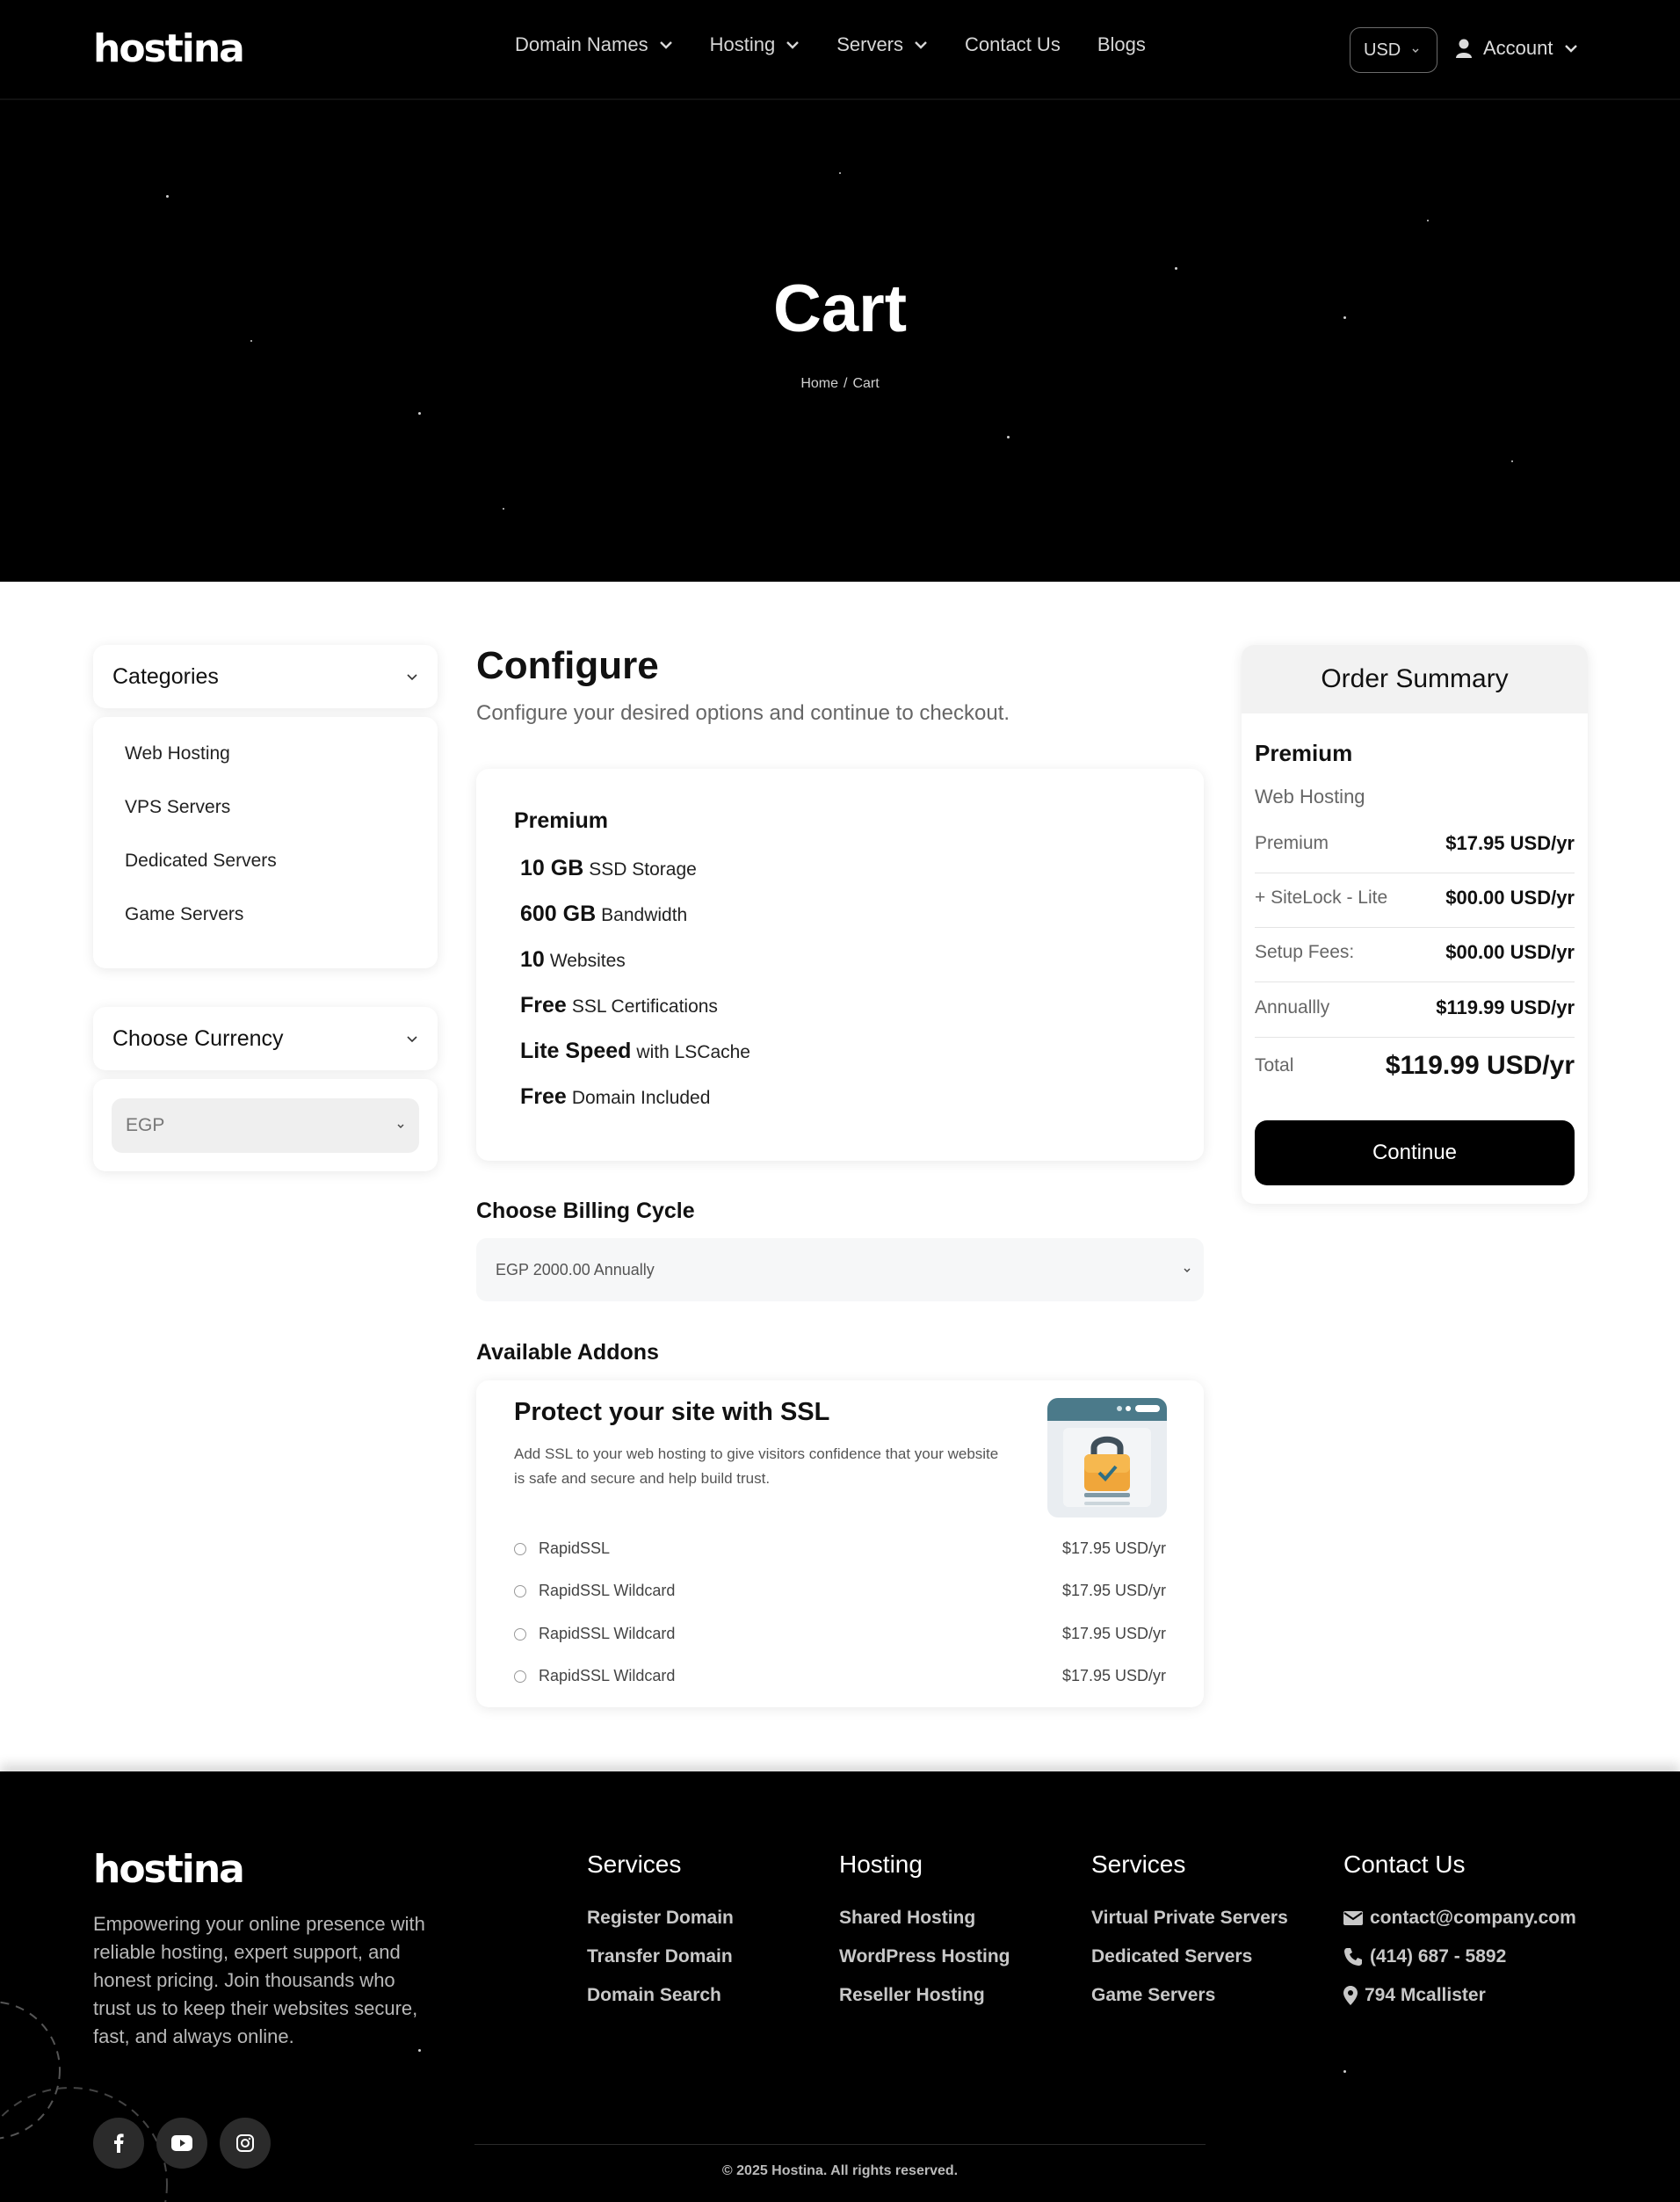 The image size is (1680, 2202). I want to click on account-menu: Account, so click(1516, 48).